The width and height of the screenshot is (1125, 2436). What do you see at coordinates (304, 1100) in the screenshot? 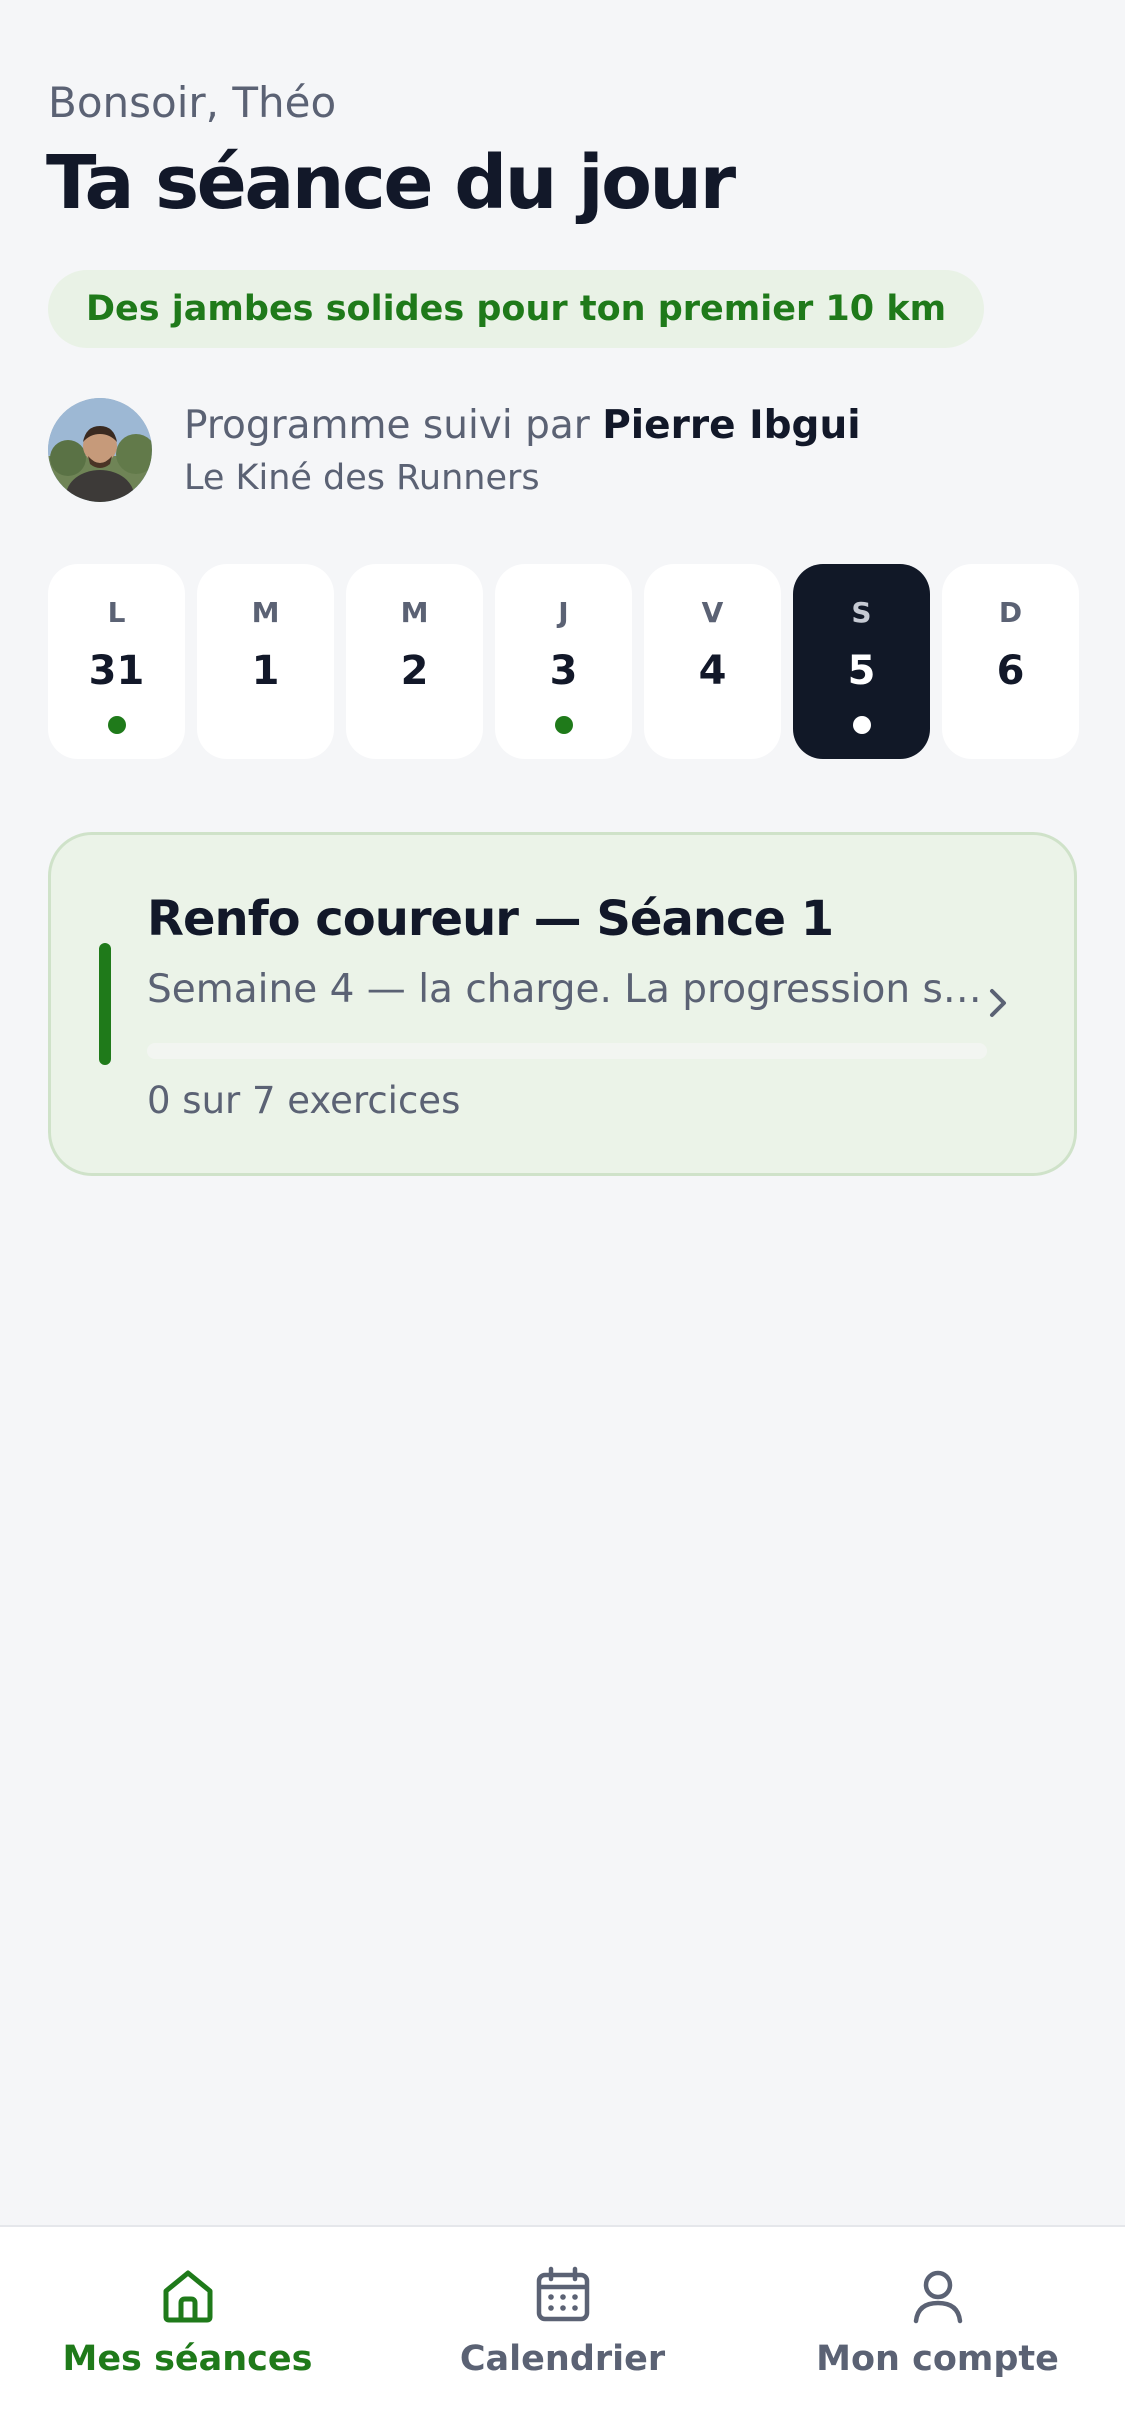
I see `session-exercise-count: 0 sur 7 exercices` at bounding box center [304, 1100].